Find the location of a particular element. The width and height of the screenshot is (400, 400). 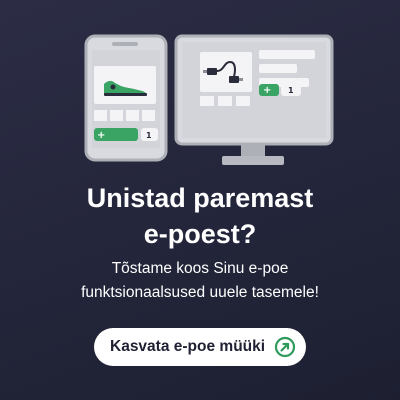

arrow-up-right-icon is located at coordinates (285, 347).